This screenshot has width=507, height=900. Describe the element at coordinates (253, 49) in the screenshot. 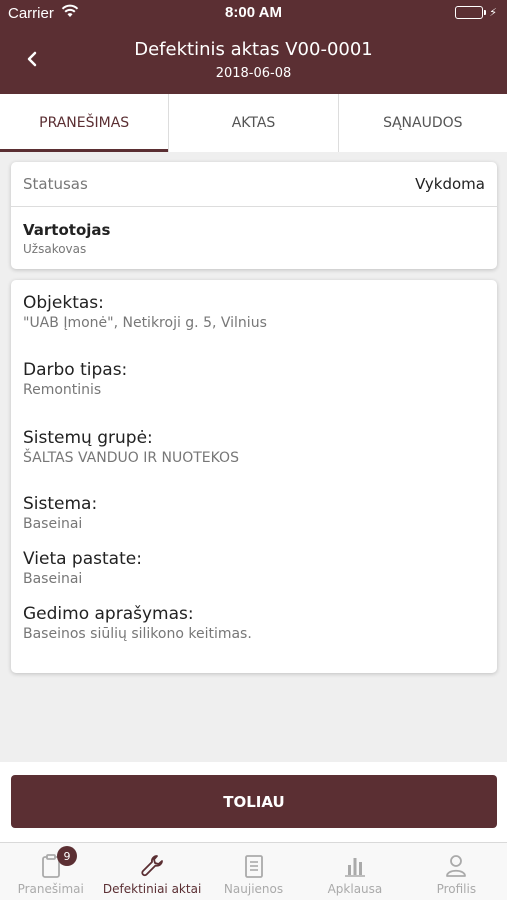

I see `page-title: Defektinis aktas V00-0001` at that location.